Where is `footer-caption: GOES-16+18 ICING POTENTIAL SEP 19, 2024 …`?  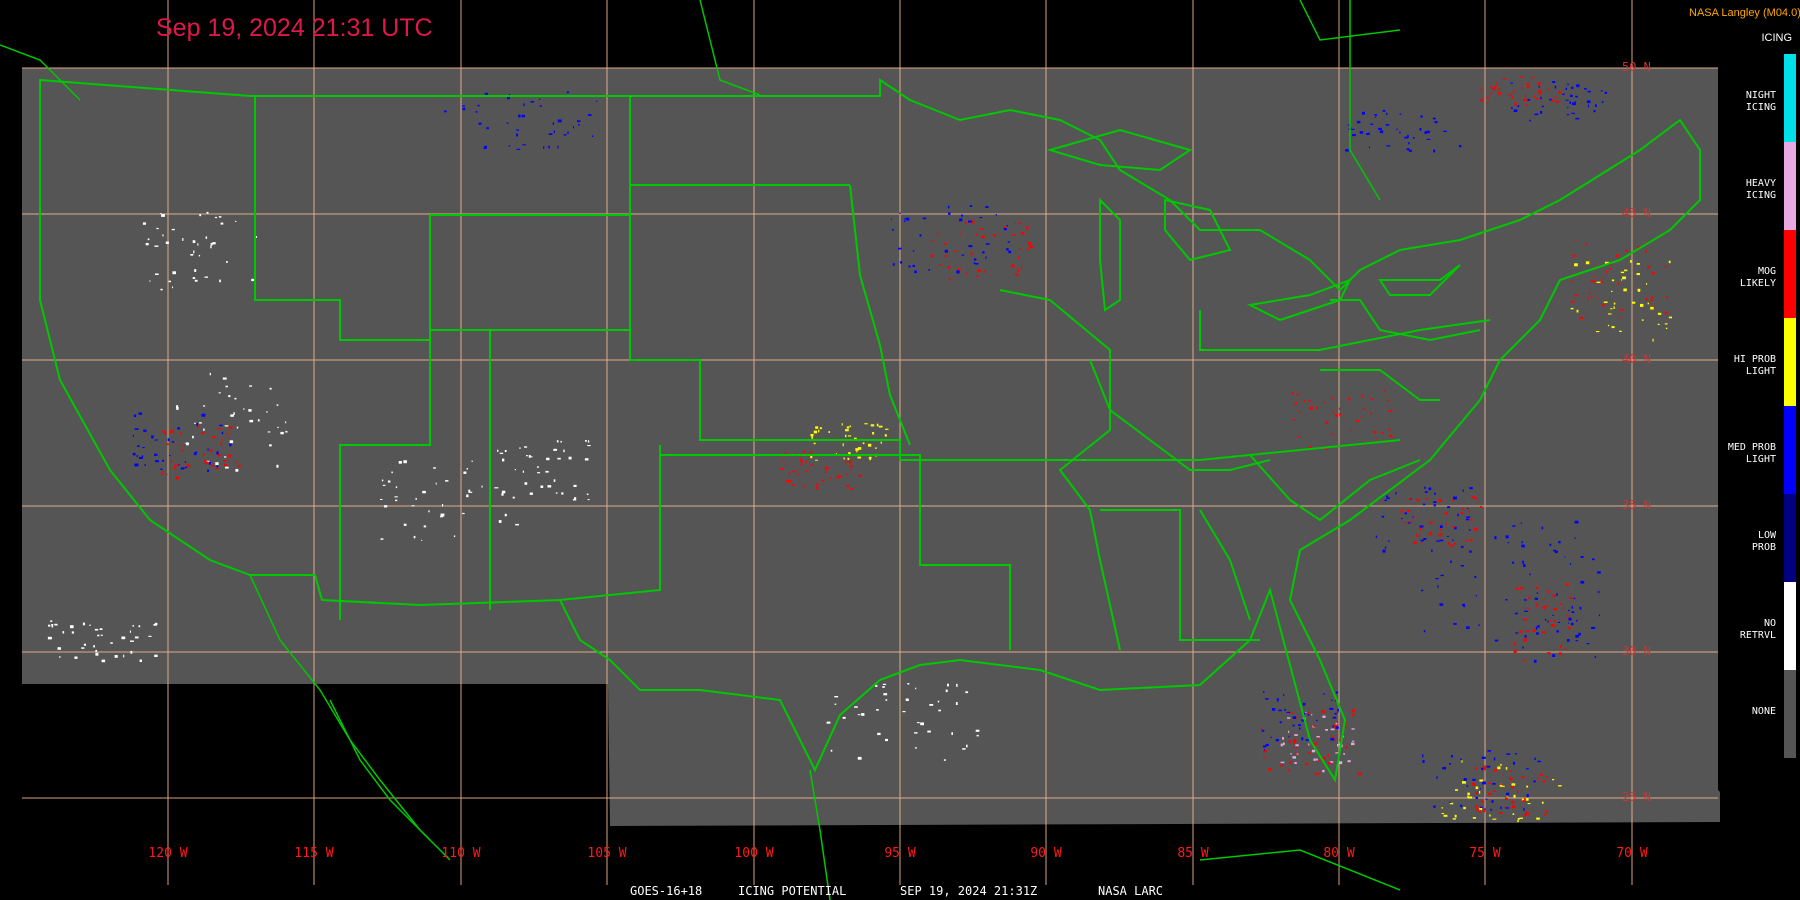
footer-caption: GOES-16+18 ICING POTENTIAL SEP 19, 2024 … is located at coordinates (900, 892).